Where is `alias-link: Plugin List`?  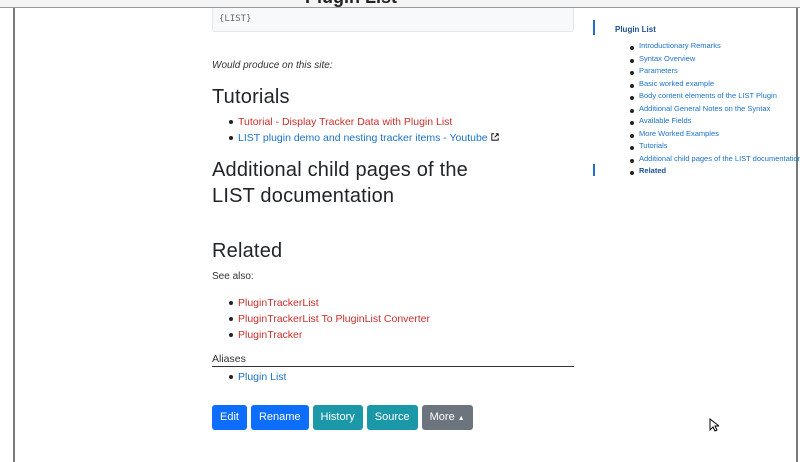 alias-link: Plugin List is located at coordinates (262, 377).